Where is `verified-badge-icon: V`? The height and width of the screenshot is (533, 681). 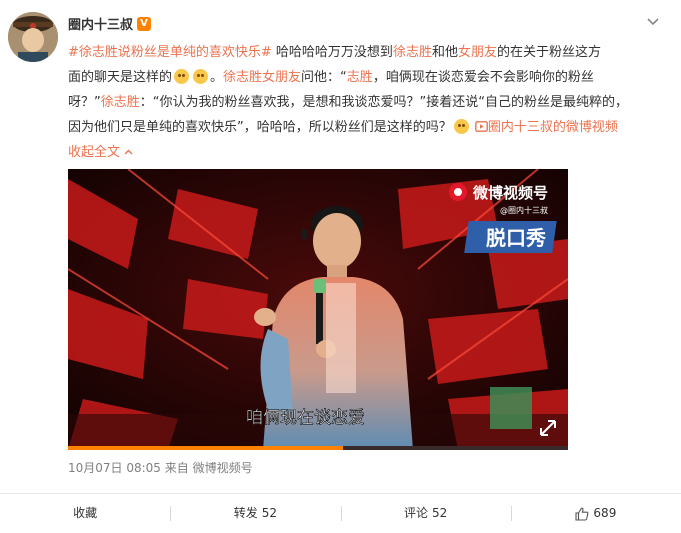
verified-badge-icon: V is located at coordinates (144, 23).